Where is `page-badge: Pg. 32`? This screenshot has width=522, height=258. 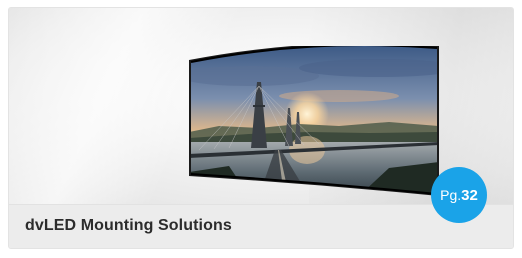 page-badge: Pg. 32 is located at coordinates (459, 195).